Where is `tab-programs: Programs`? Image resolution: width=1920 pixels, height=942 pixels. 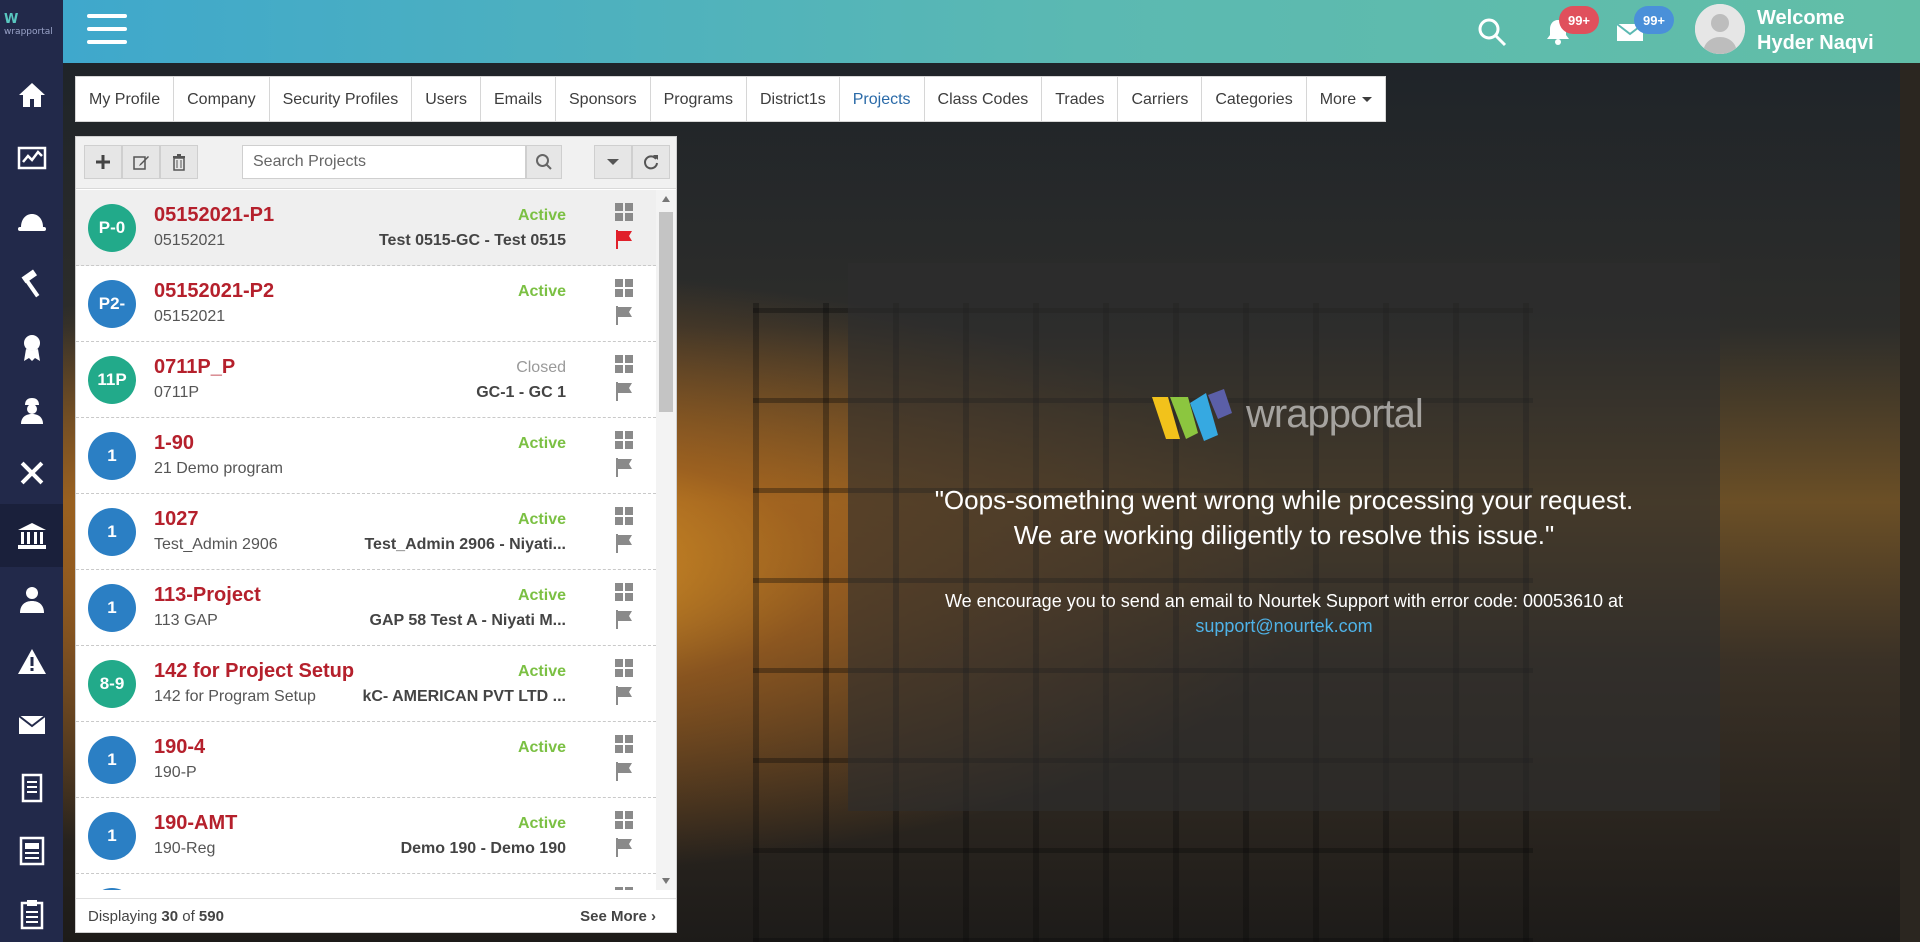
tab-programs: Programs is located at coordinates (699, 99).